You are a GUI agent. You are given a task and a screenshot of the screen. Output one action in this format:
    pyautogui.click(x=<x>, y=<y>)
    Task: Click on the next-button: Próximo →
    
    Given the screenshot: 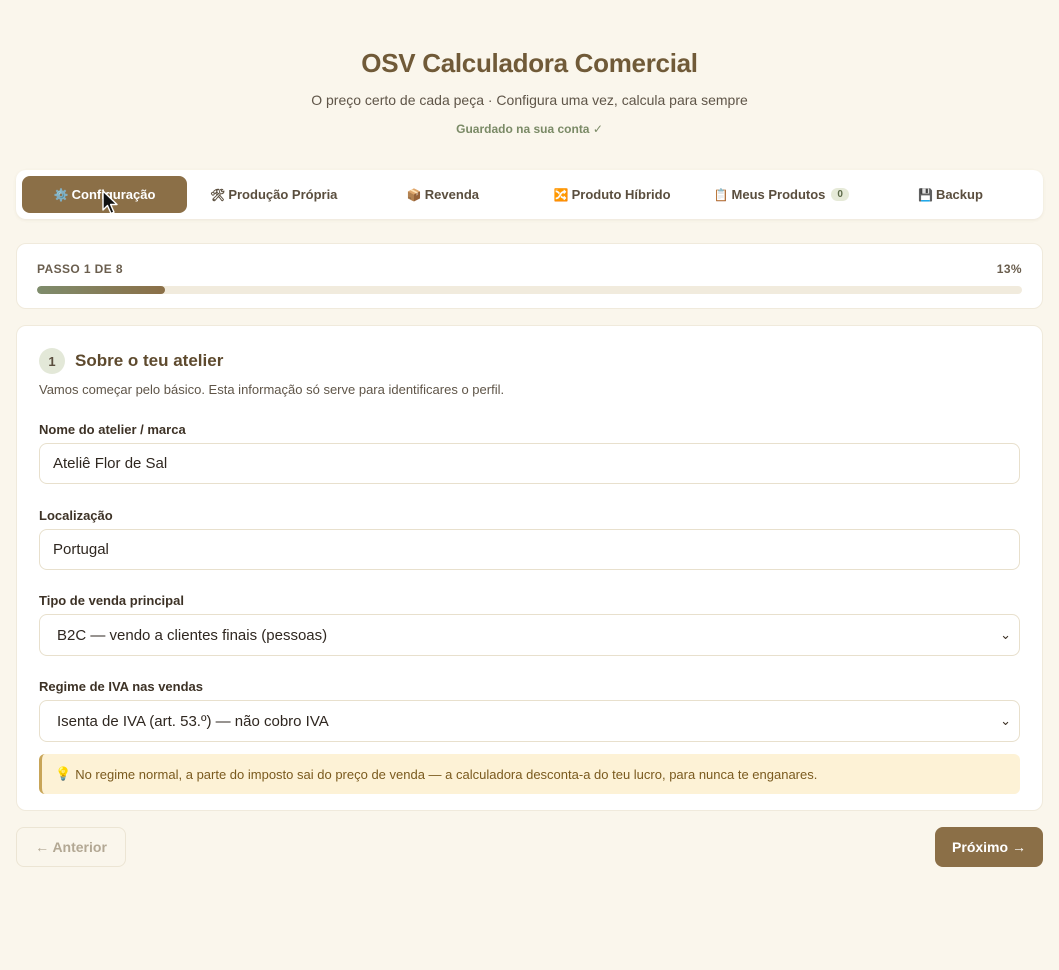 What is the action you would take?
    pyautogui.click(x=989, y=847)
    